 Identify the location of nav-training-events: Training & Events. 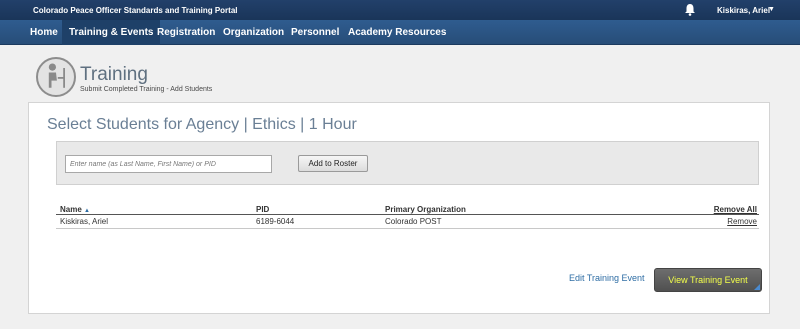
(111, 32).